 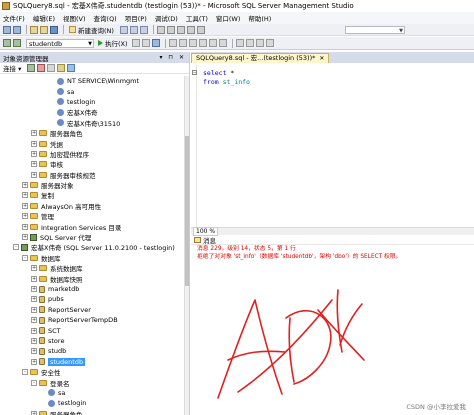 I want to click on tree-node: + 服务器审核规范, so click(x=92, y=175).